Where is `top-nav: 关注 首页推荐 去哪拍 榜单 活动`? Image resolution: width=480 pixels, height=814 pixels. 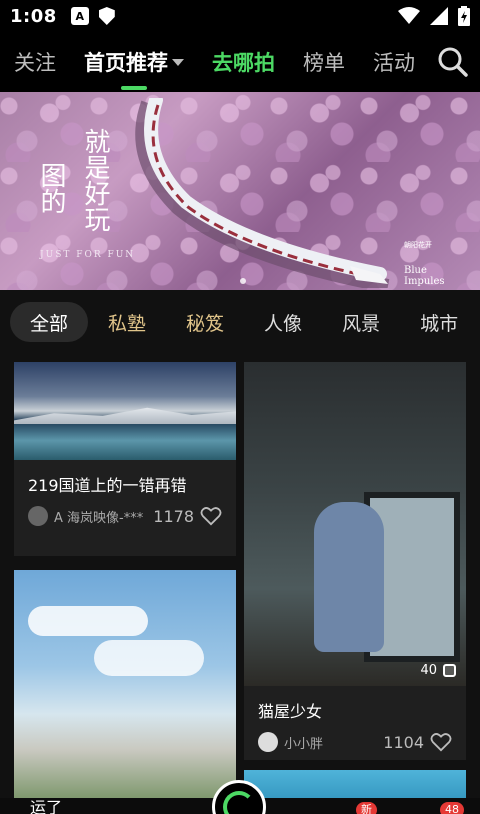
top-nav: 关注 首页推荐 去哪拍 榜单 活动 is located at coordinates (240, 62).